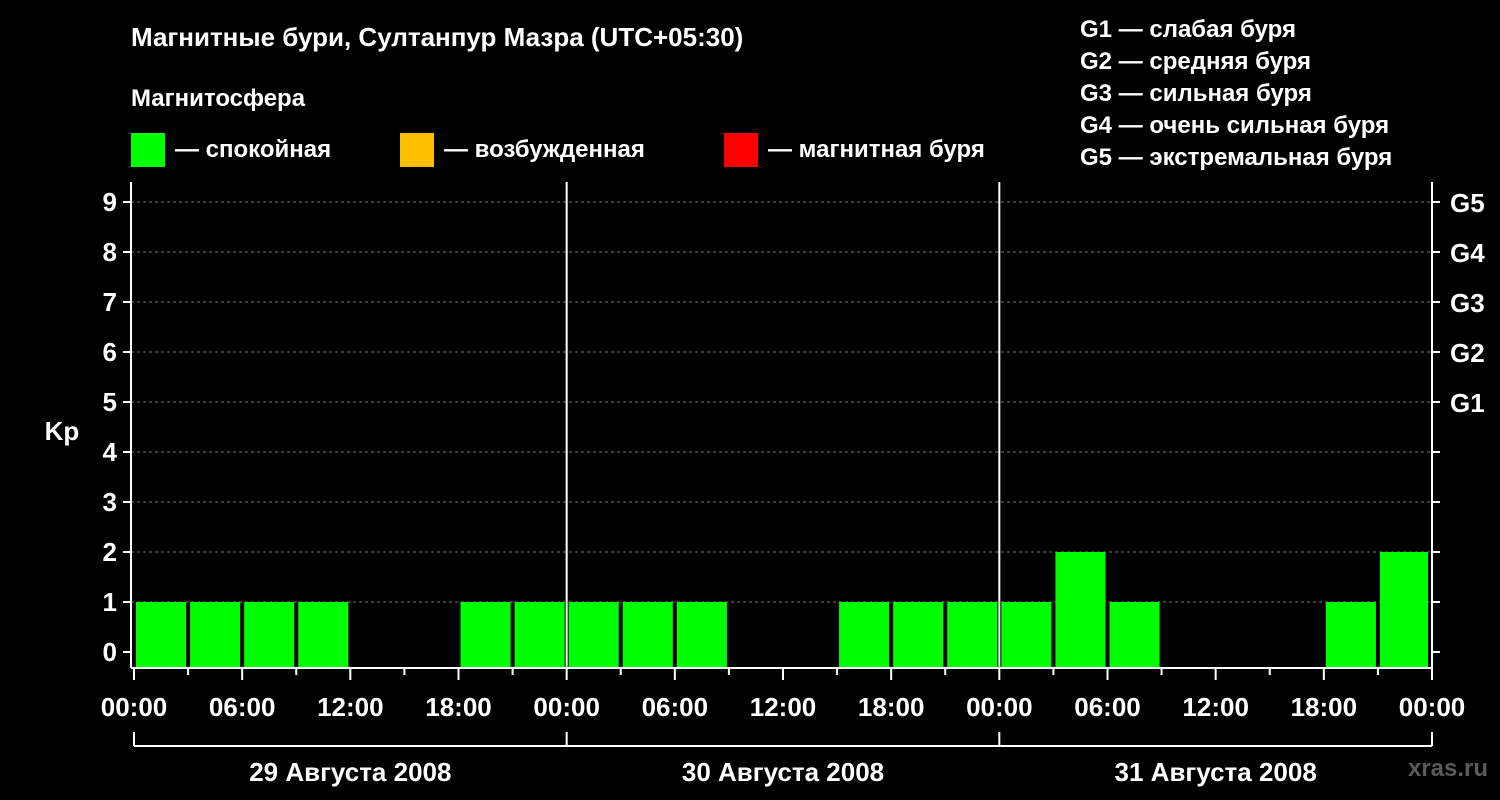 This screenshot has width=1500, height=800. Describe the element at coordinates (62, 431) in the screenshot. I see `y-axis-title: Kp` at that location.